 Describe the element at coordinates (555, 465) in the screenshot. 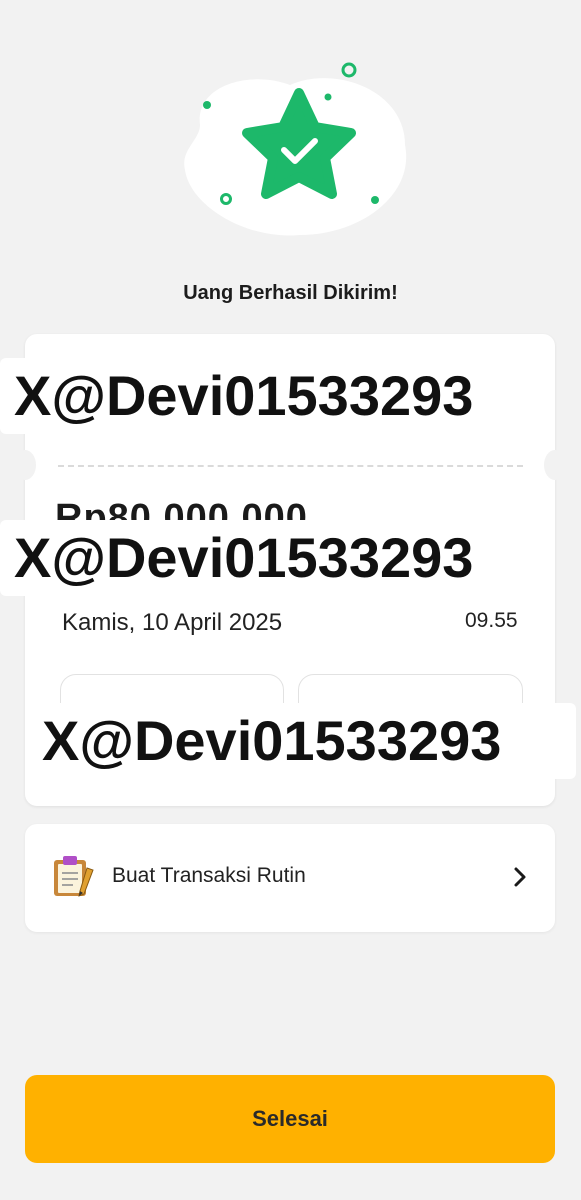

I see `receipt-notch-right` at that location.